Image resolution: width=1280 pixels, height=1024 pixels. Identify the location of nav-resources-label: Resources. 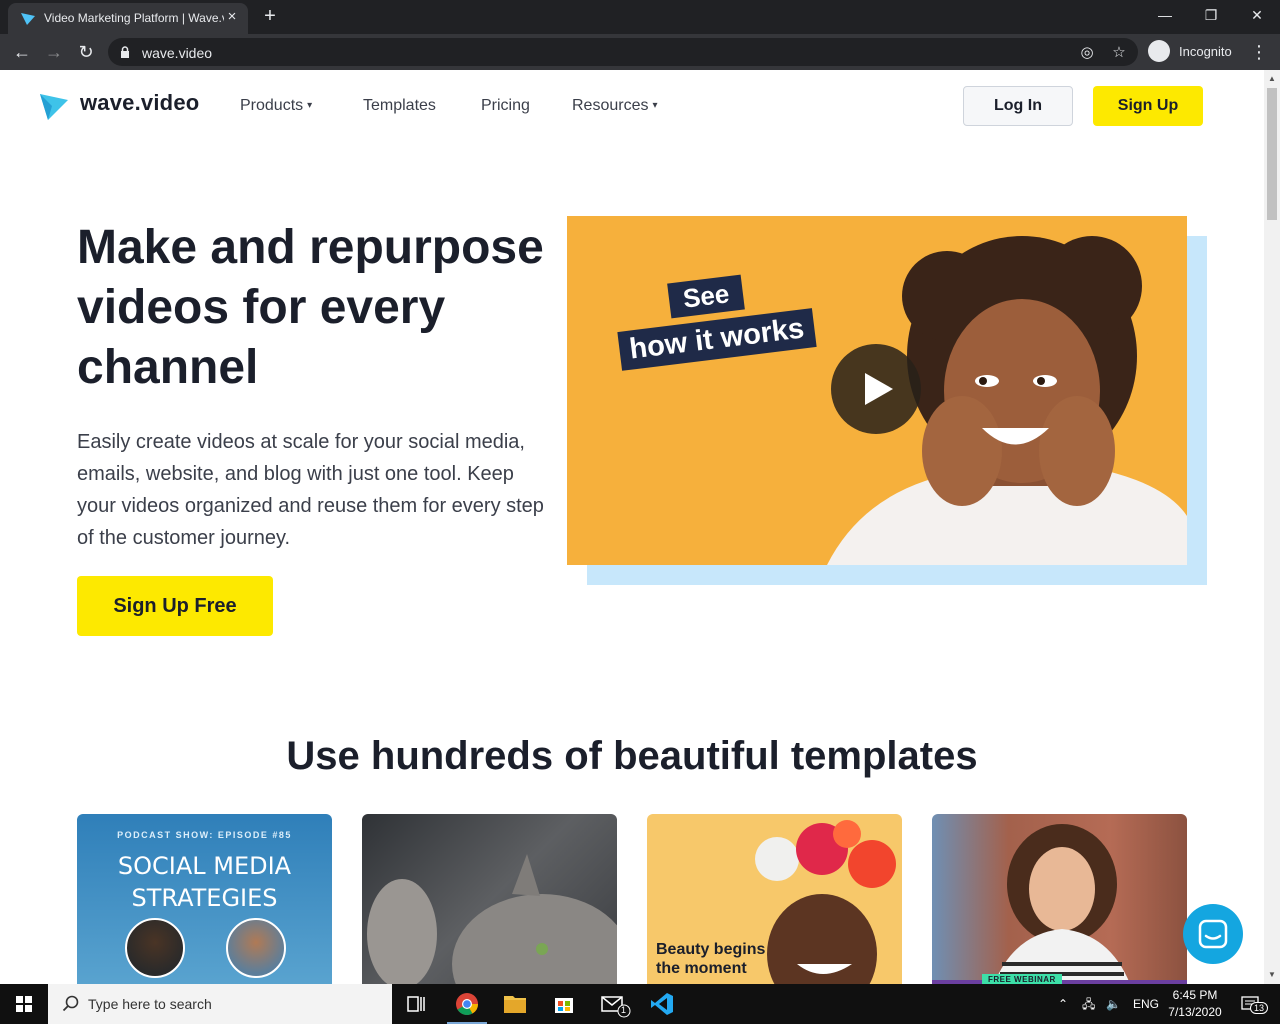
(610, 105).